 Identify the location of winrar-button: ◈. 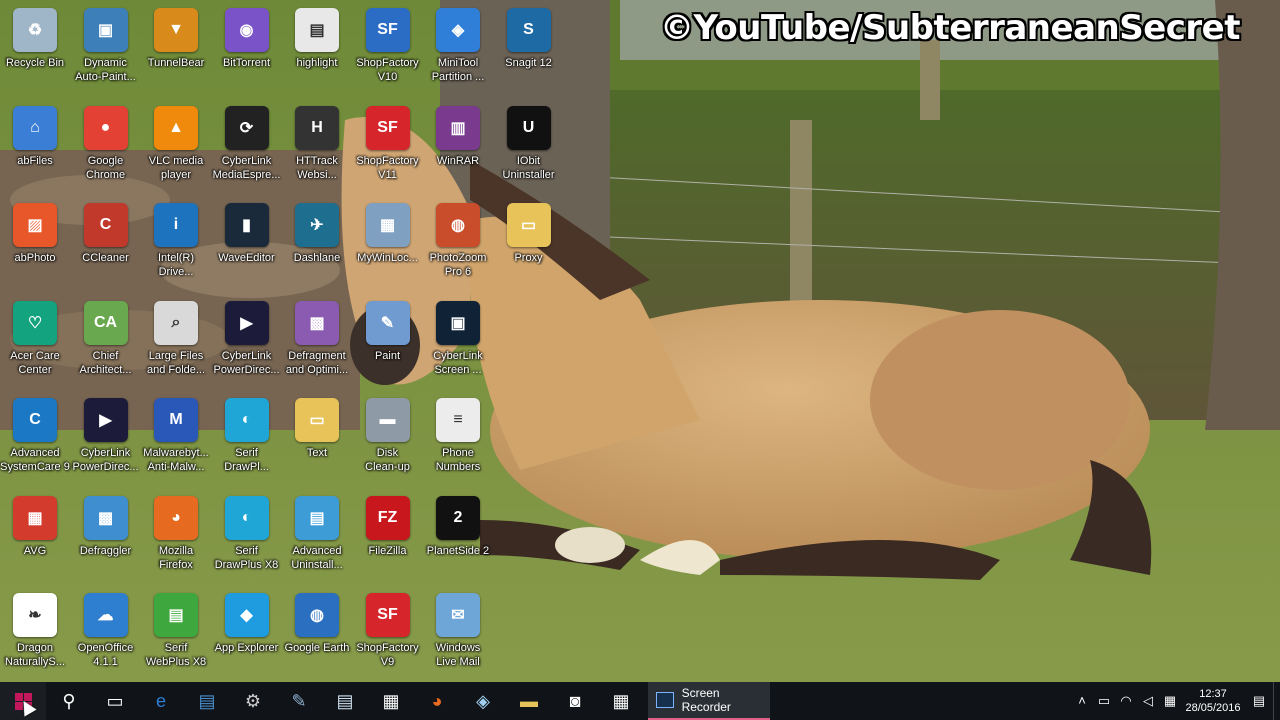
(483, 701).